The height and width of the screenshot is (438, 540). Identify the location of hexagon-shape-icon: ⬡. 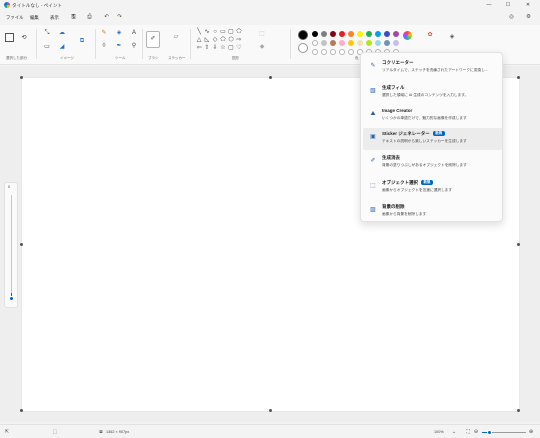
(231, 40).